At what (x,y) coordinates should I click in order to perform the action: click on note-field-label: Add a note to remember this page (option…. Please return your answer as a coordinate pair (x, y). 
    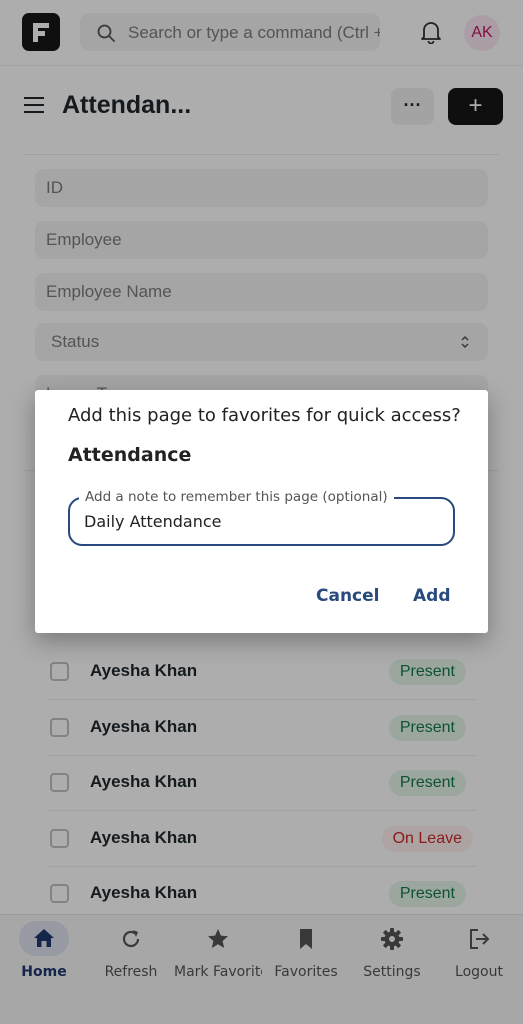
    Looking at the image, I should click on (236, 497).